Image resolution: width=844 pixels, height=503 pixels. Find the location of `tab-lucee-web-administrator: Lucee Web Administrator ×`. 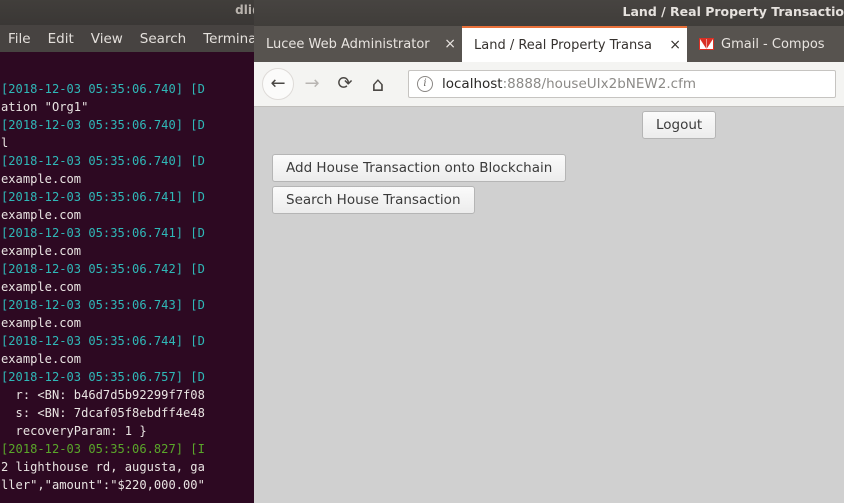

tab-lucee-web-administrator: Lucee Web Administrator × is located at coordinates (358, 44).